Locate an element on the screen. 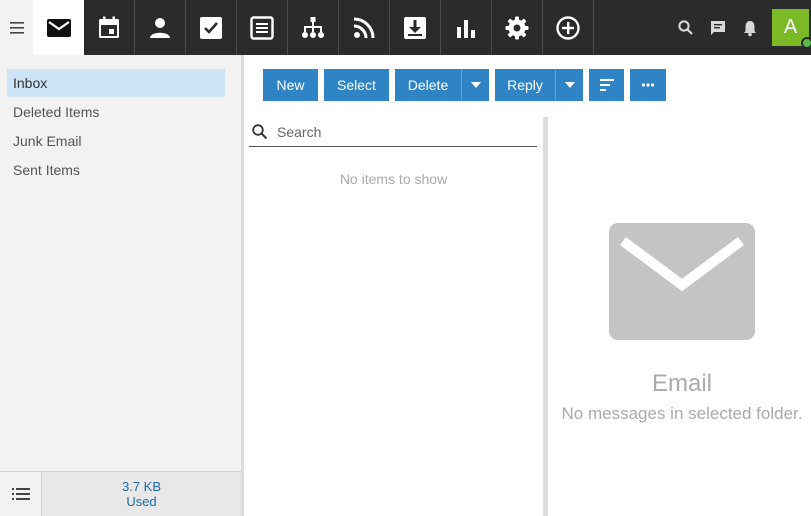 This screenshot has height=516, width=811. top-right-actions: A is located at coordinates (740, 27).